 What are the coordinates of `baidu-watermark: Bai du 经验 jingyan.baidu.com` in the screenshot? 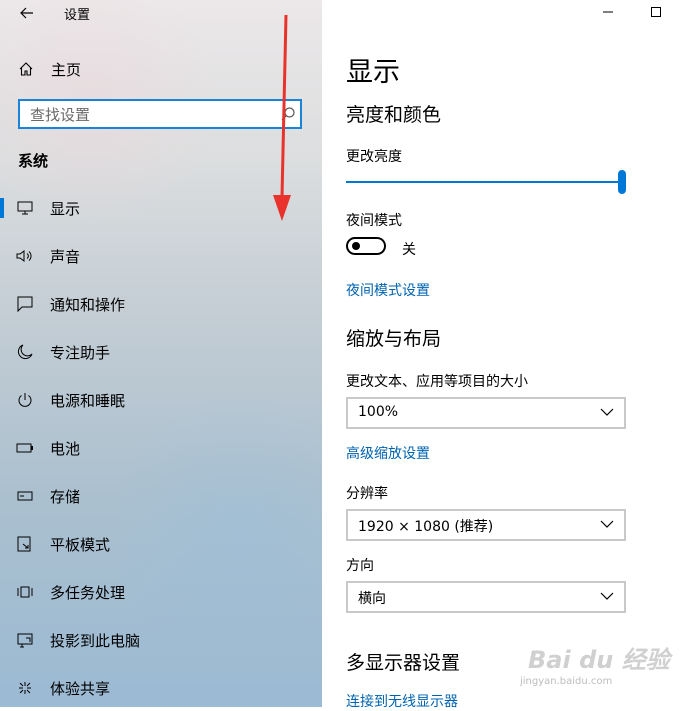 It's located at (595, 663).